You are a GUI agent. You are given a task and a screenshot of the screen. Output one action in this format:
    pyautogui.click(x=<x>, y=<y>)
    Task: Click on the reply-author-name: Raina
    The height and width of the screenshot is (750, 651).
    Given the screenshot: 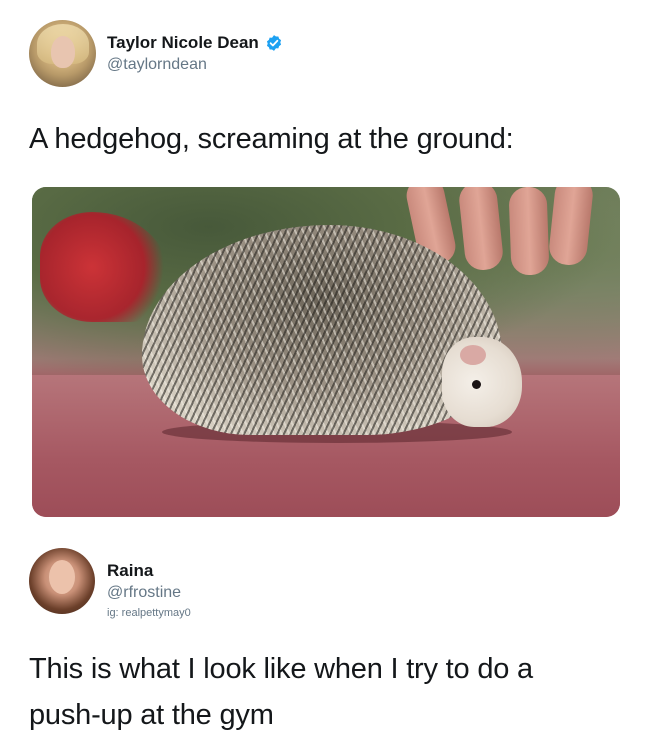 What is the action you would take?
    pyautogui.click(x=130, y=571)
    